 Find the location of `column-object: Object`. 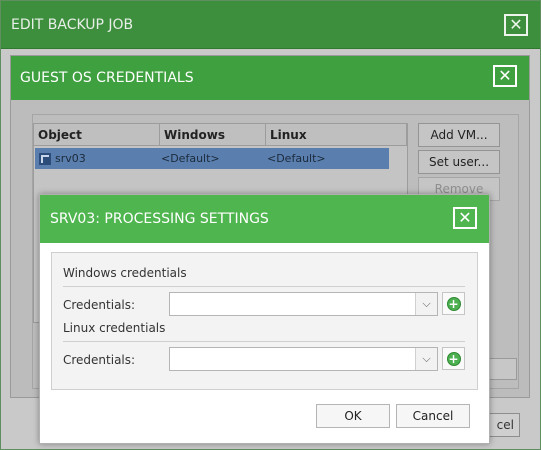

column-object: Object is located at coordinates (97, 134).